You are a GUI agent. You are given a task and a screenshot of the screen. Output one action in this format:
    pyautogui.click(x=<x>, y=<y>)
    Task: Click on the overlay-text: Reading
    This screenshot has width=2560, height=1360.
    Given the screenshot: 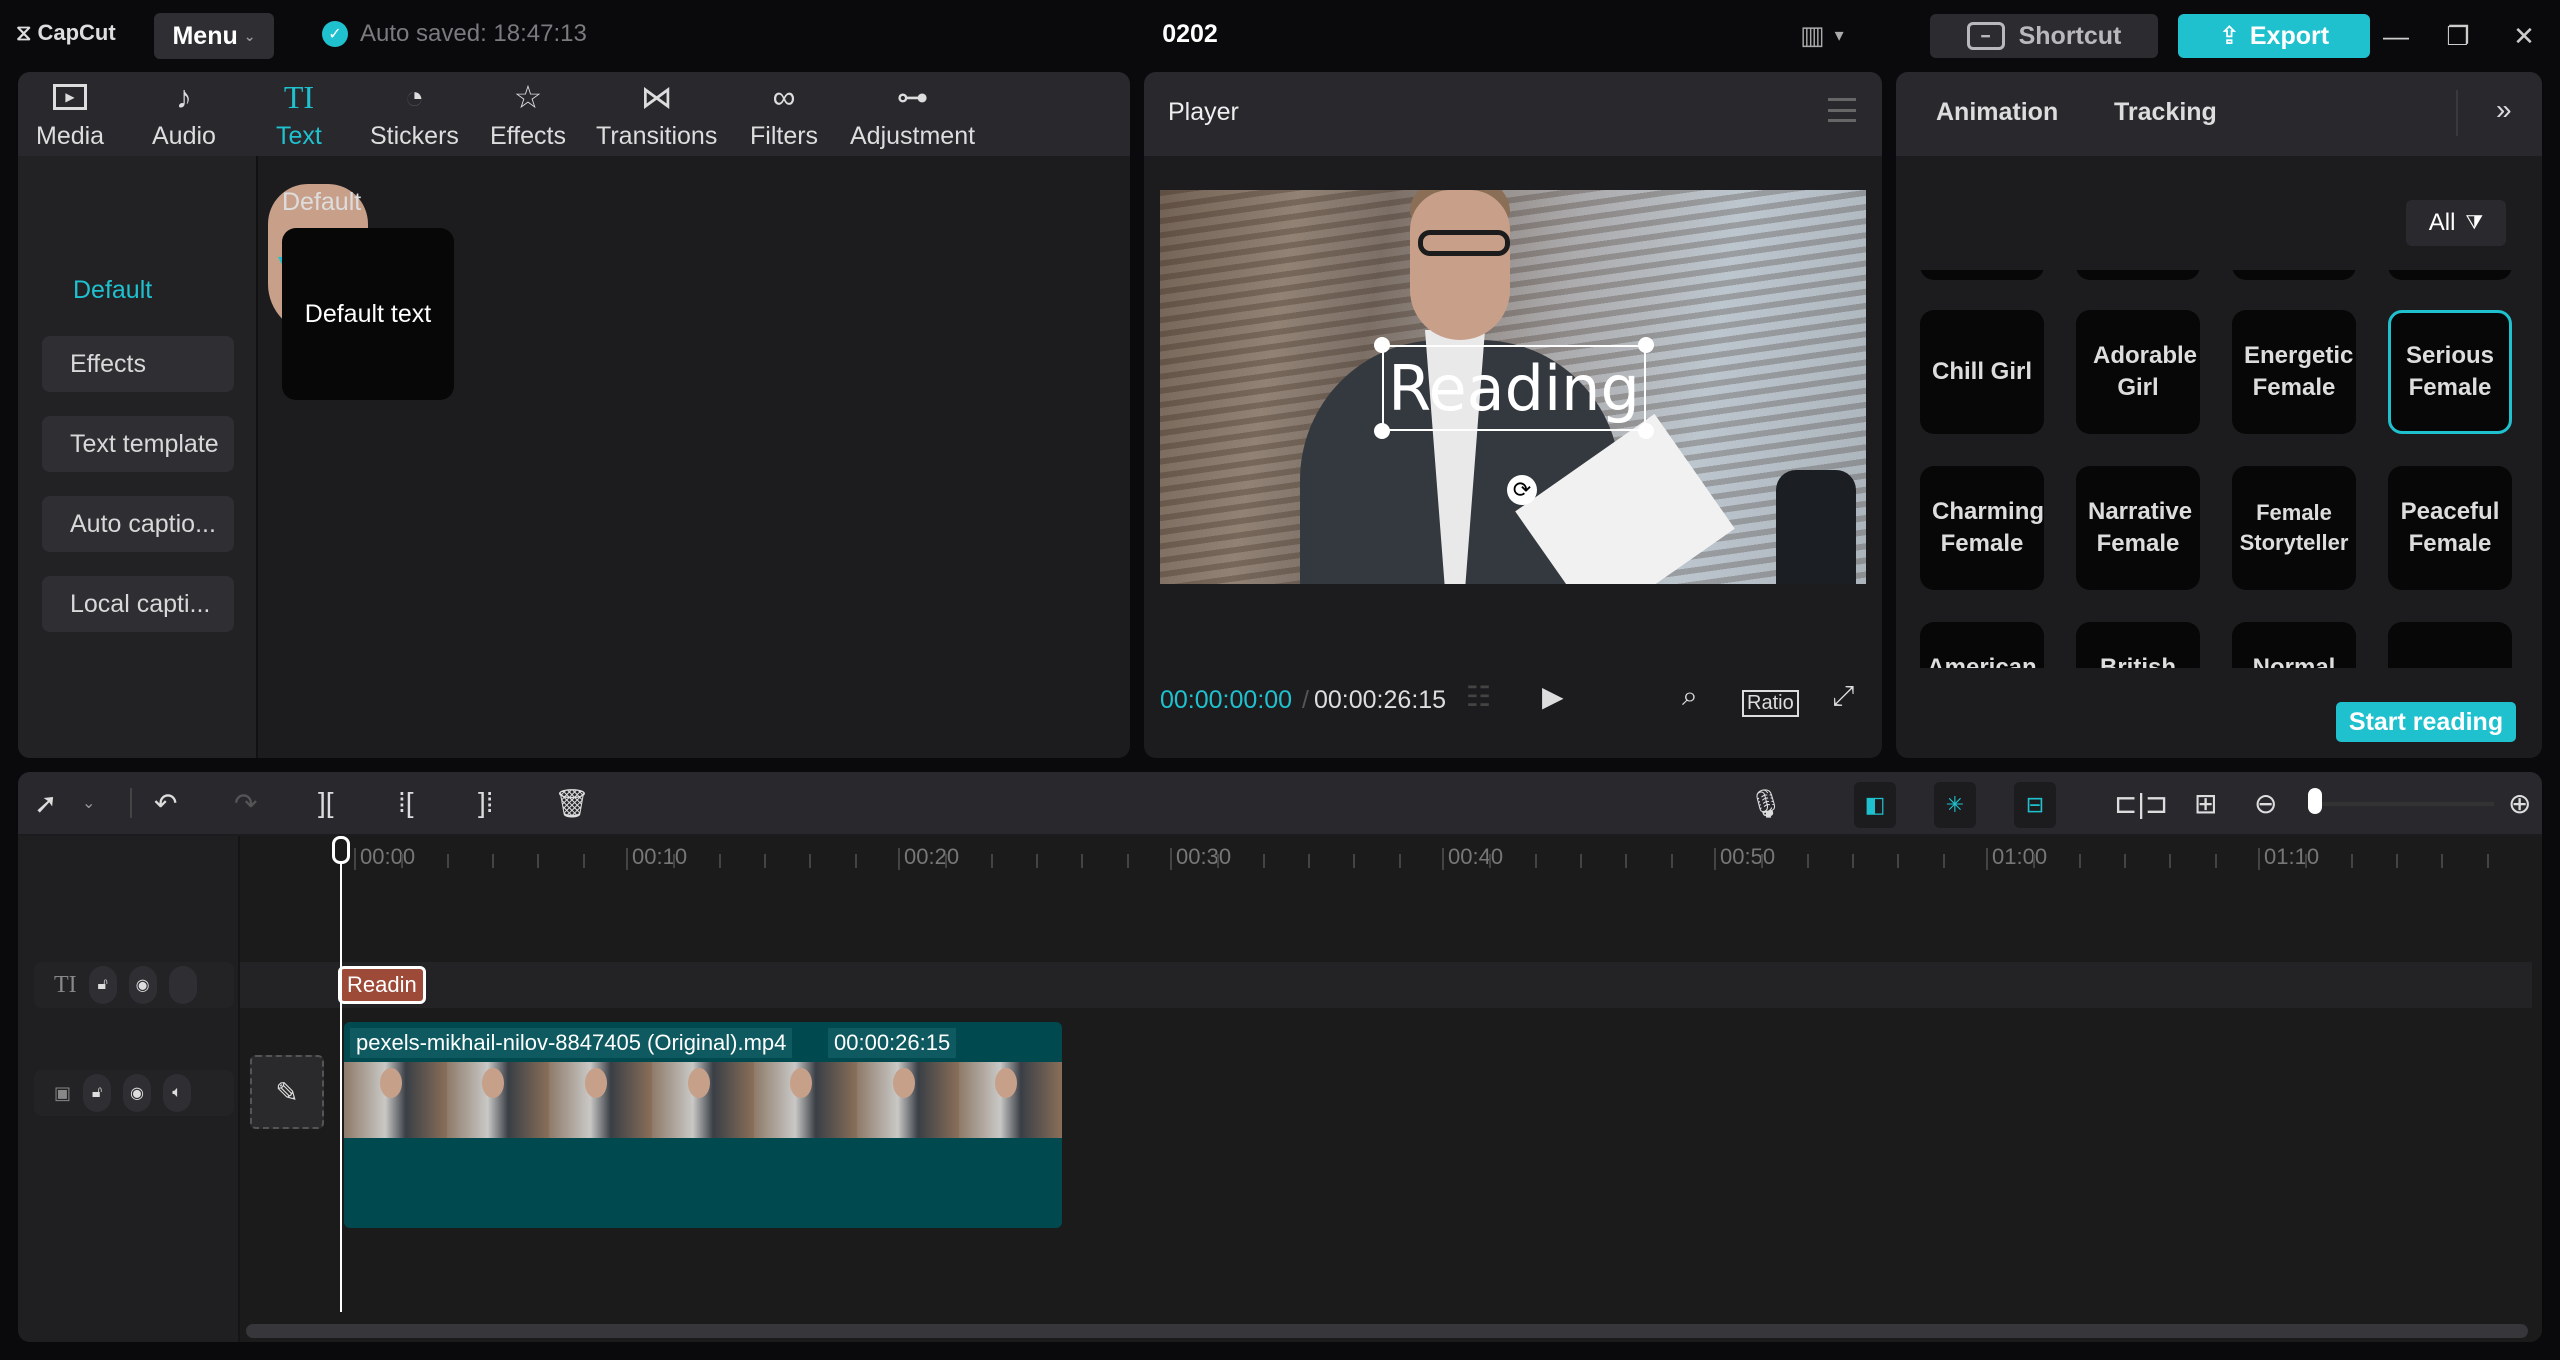 What is the action you would take?
    pyautogui.click(x=1514, y=388)
    